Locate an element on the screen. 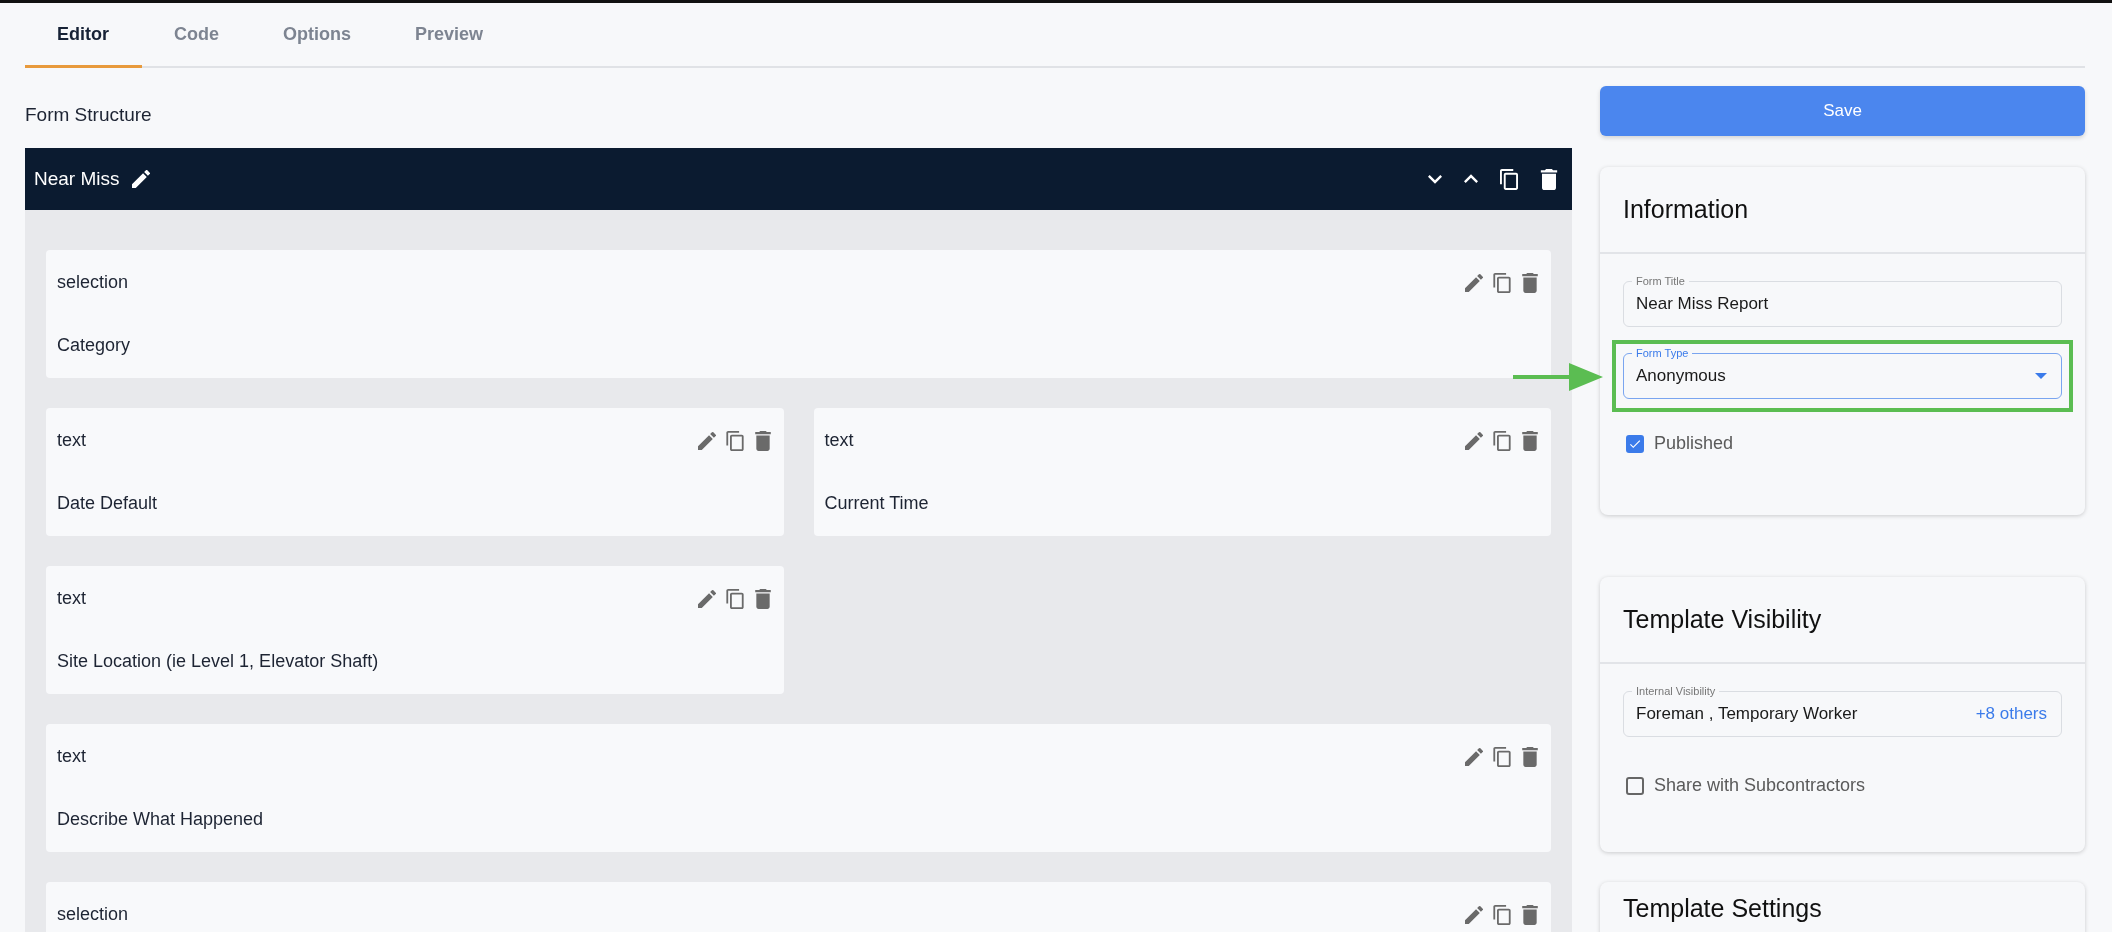 The width and height of the screenshot is (2112, 932). caret-icon is located at coordinates (2041, 376).